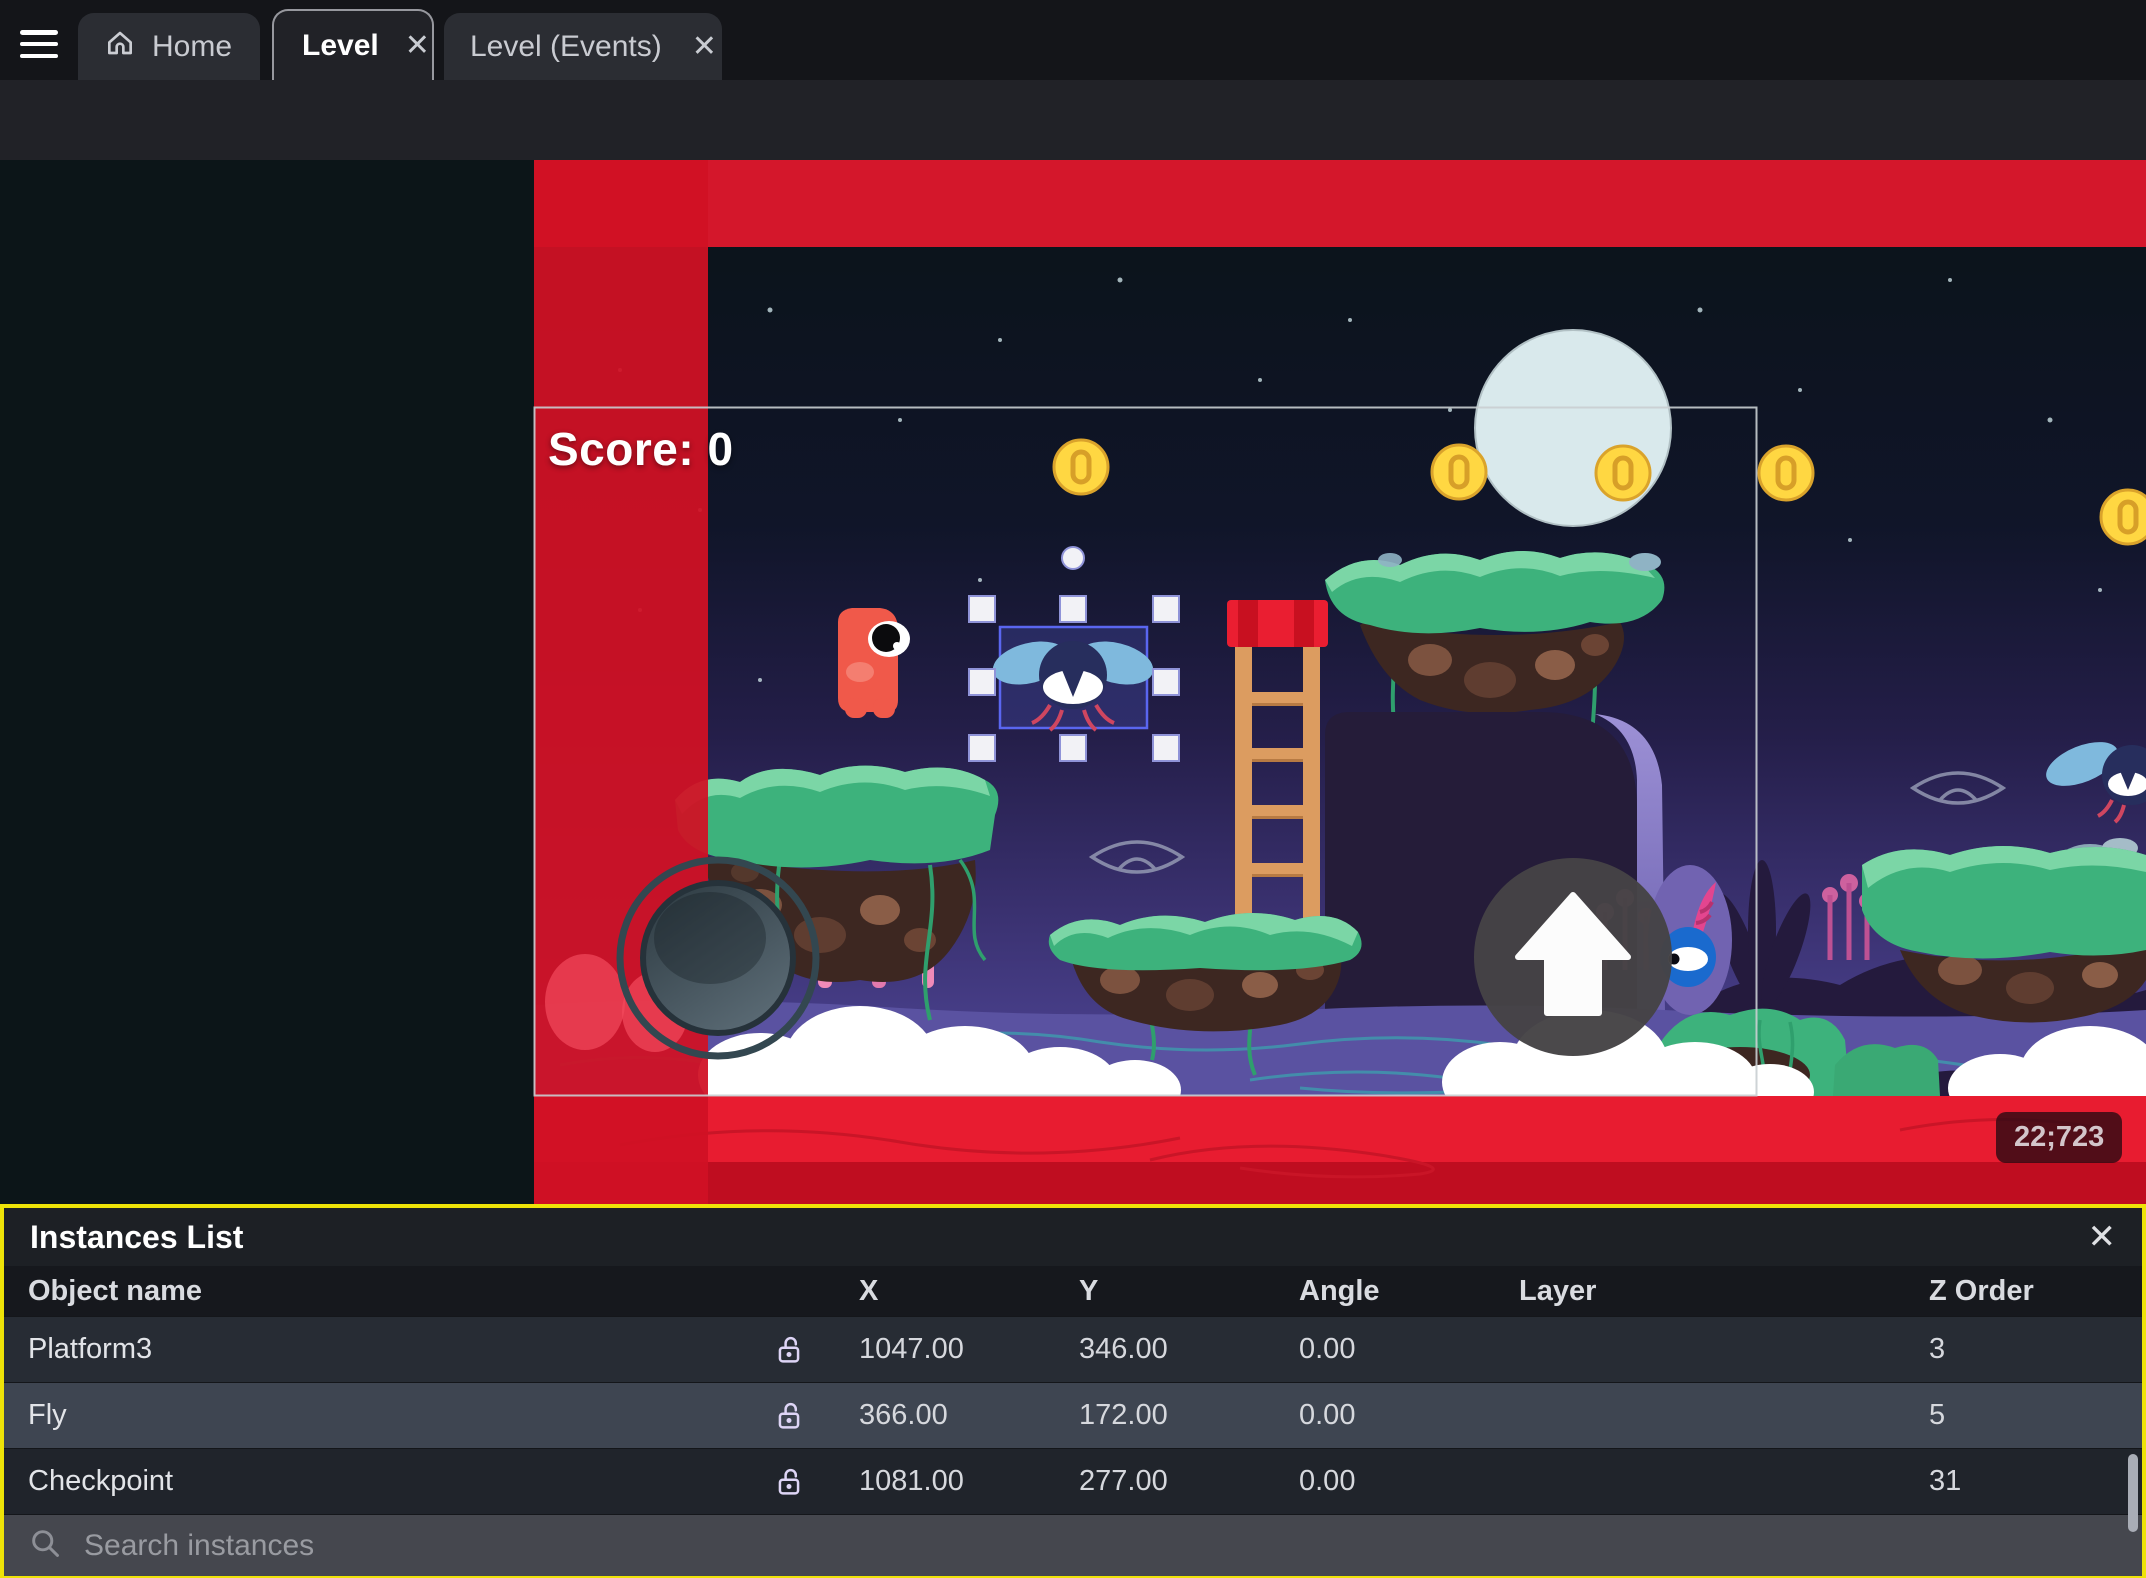  What do you see at coordinates (137, 1236) in the screenshot?
I see `panel-title: Instances List` at bounding box center [137, 1236].